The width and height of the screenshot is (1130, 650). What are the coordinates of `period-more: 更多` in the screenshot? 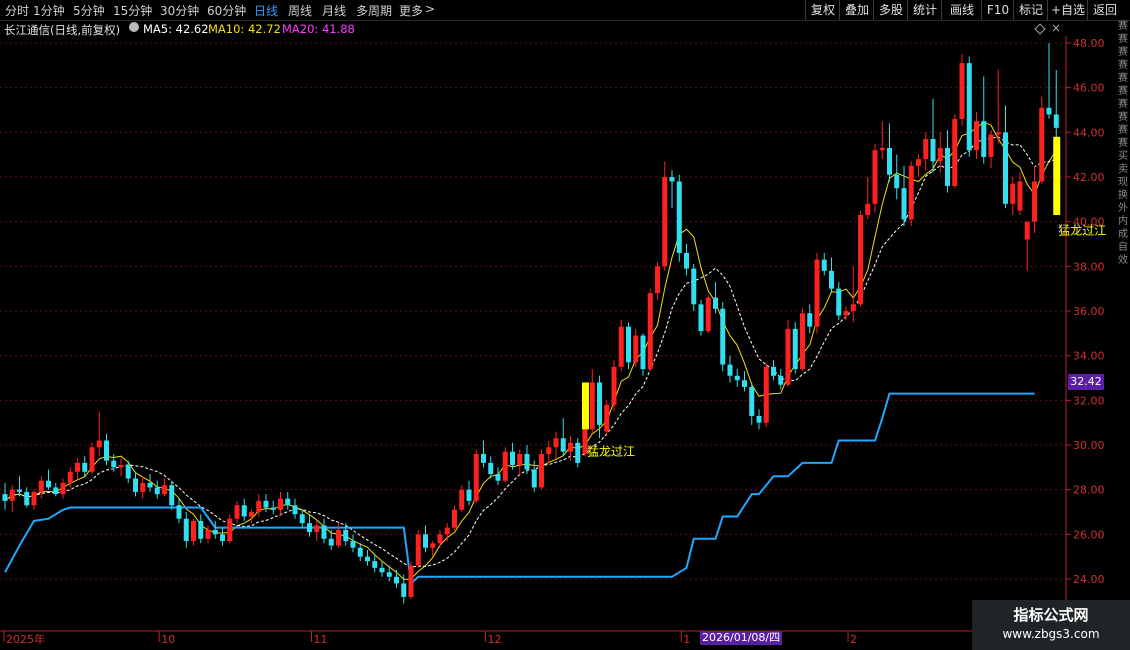 It's located at (411, 10).